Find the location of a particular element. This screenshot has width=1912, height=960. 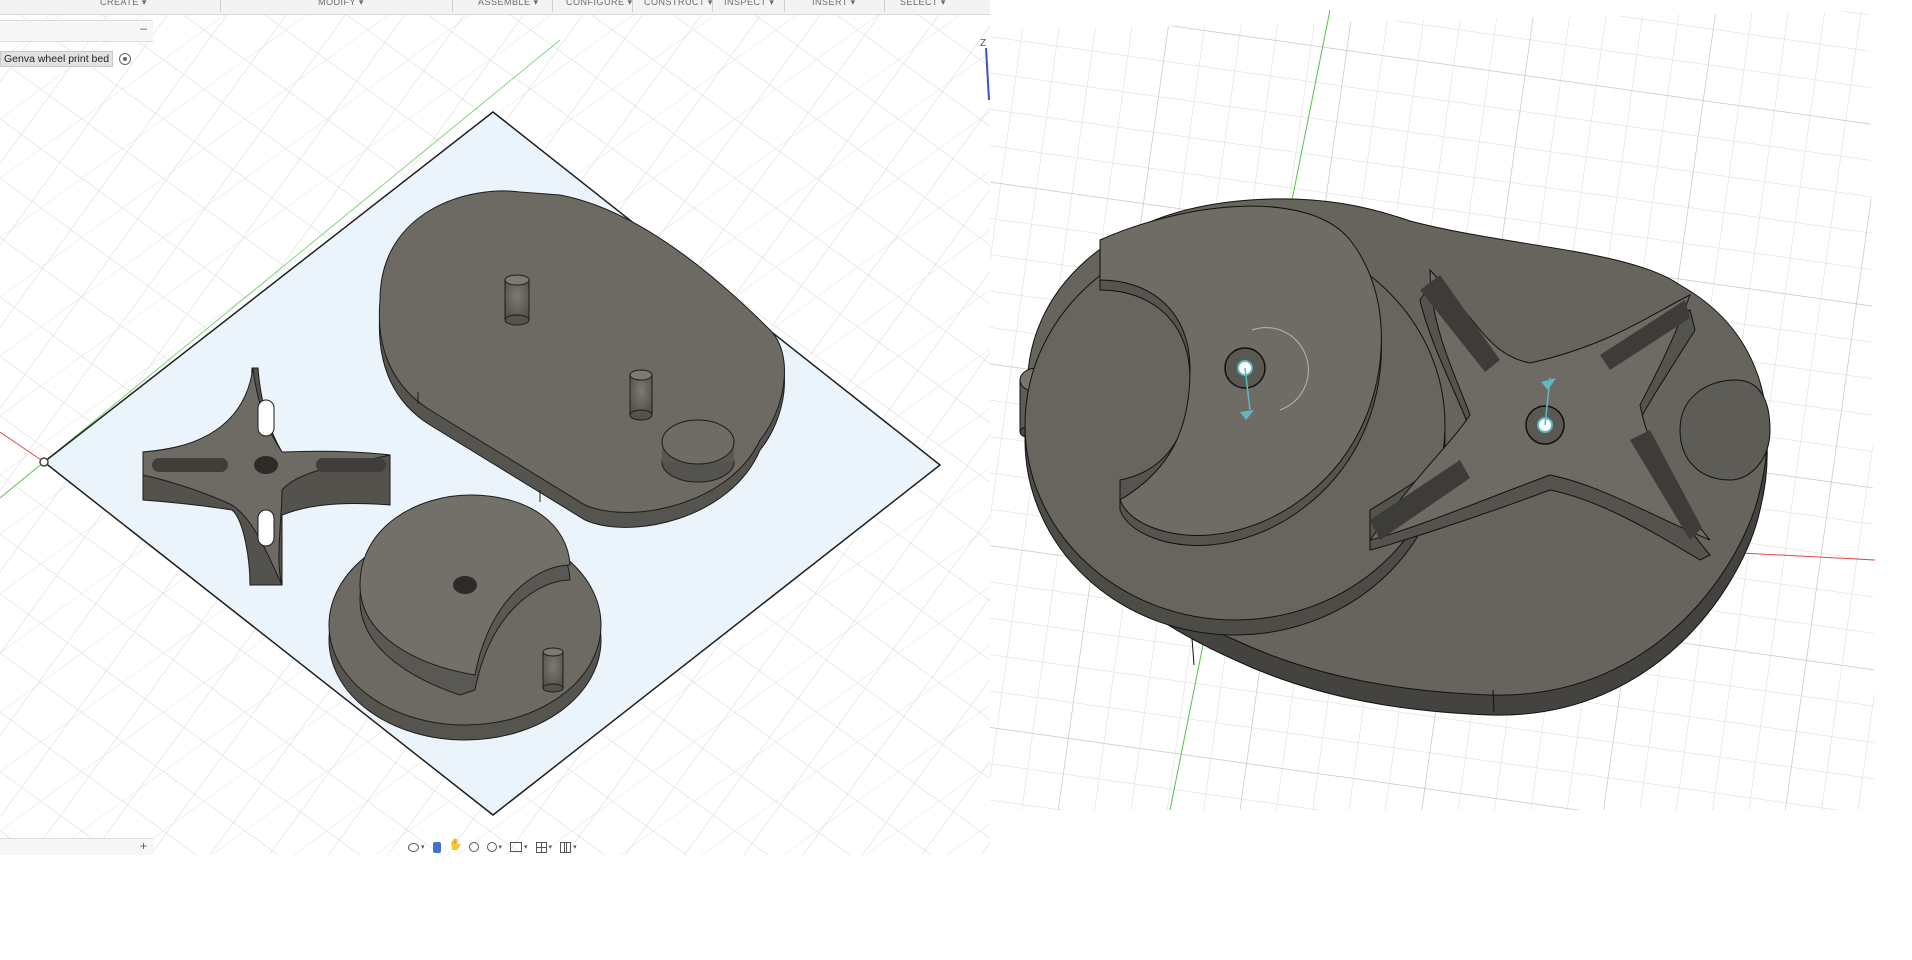

menu-inspect: INSPECT ▾ is located at coordinates (749, 4).